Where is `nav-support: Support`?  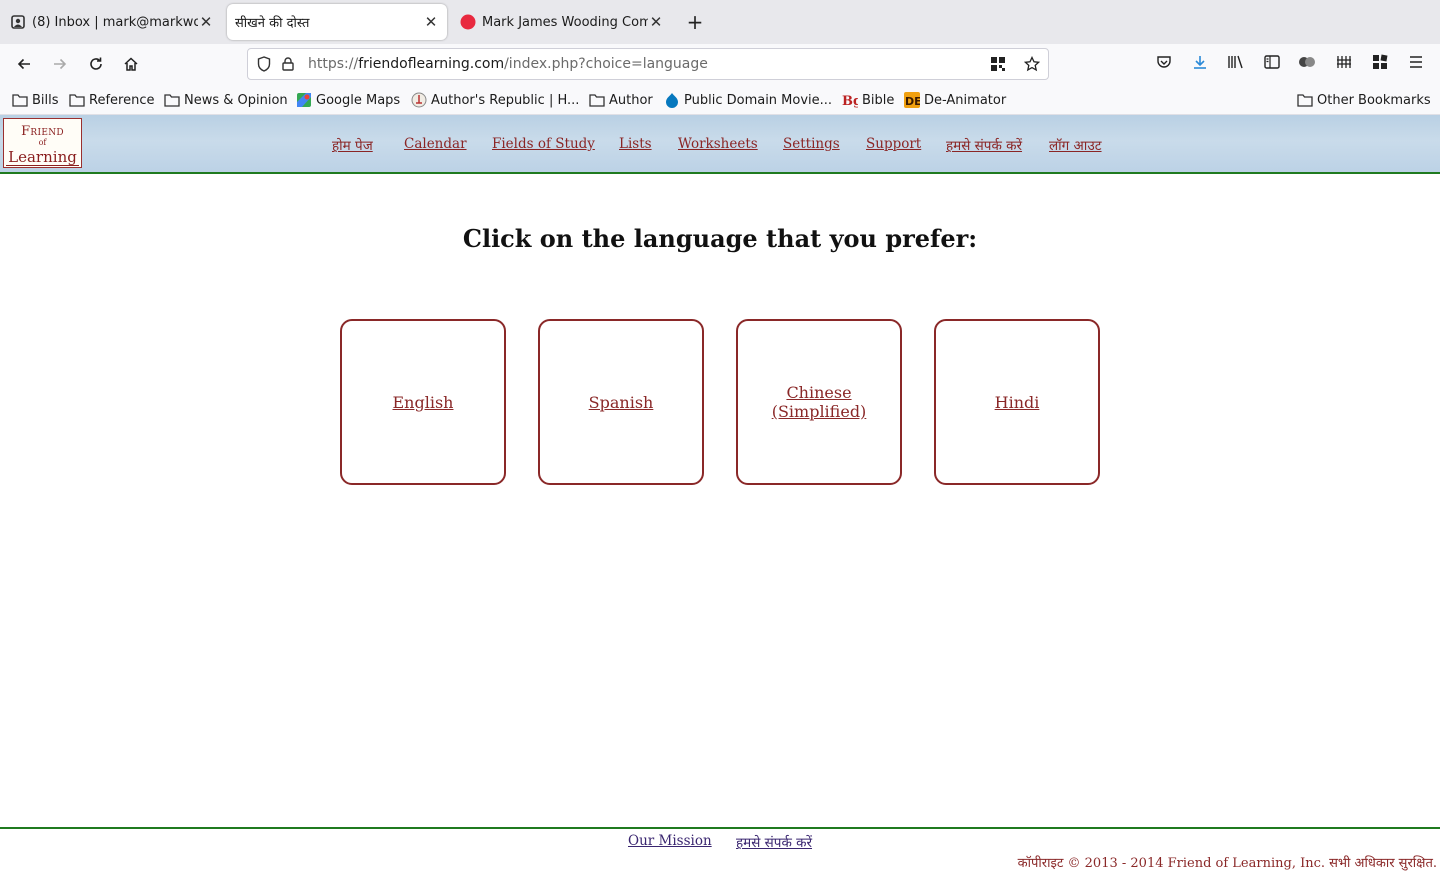 nav-support: Support is located at coordinates (893, 145).